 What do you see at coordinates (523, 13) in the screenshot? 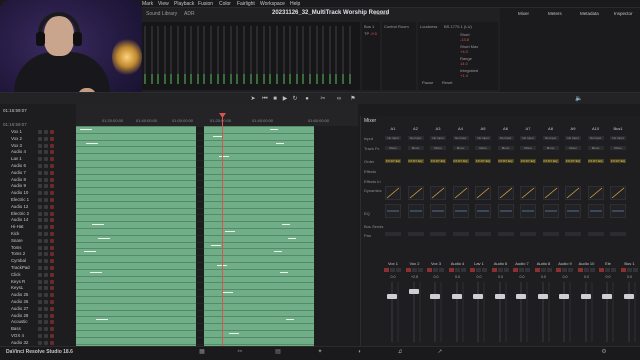
I see `tab-mixer: Mixer` at bounding box center [523, 13].